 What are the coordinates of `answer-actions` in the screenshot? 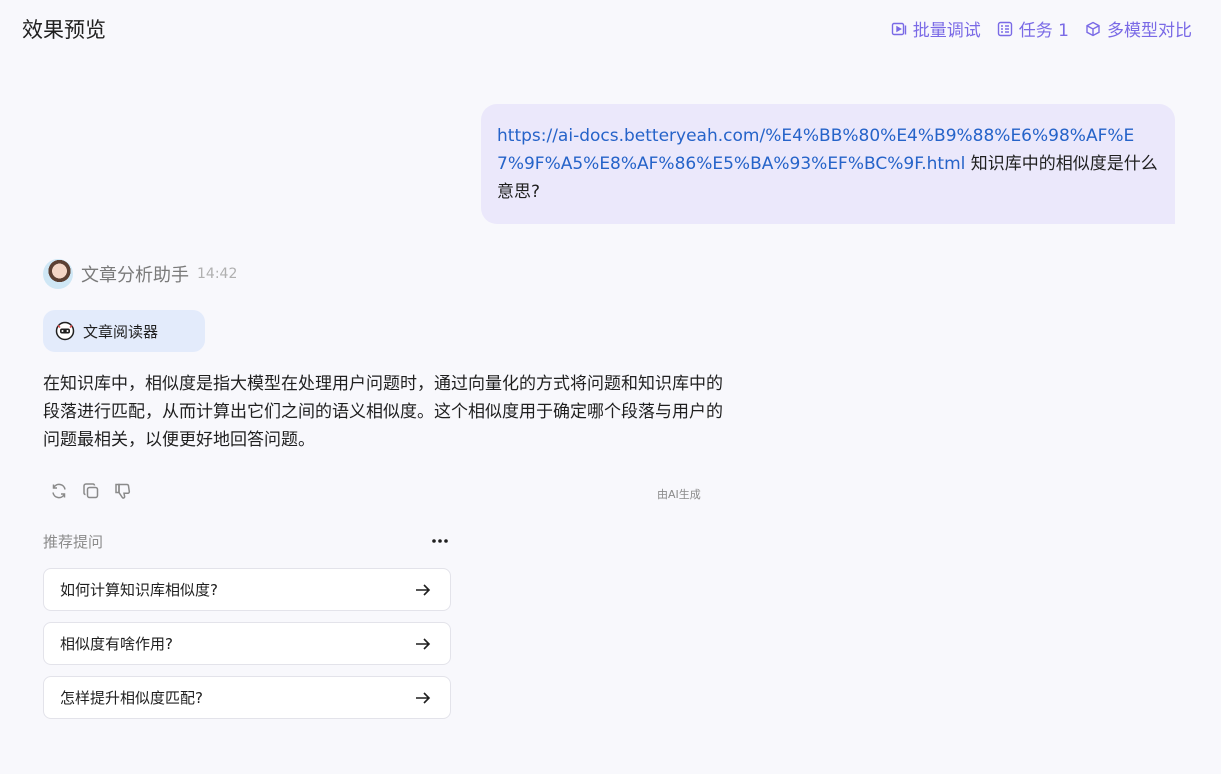 It's located at (91, 491).